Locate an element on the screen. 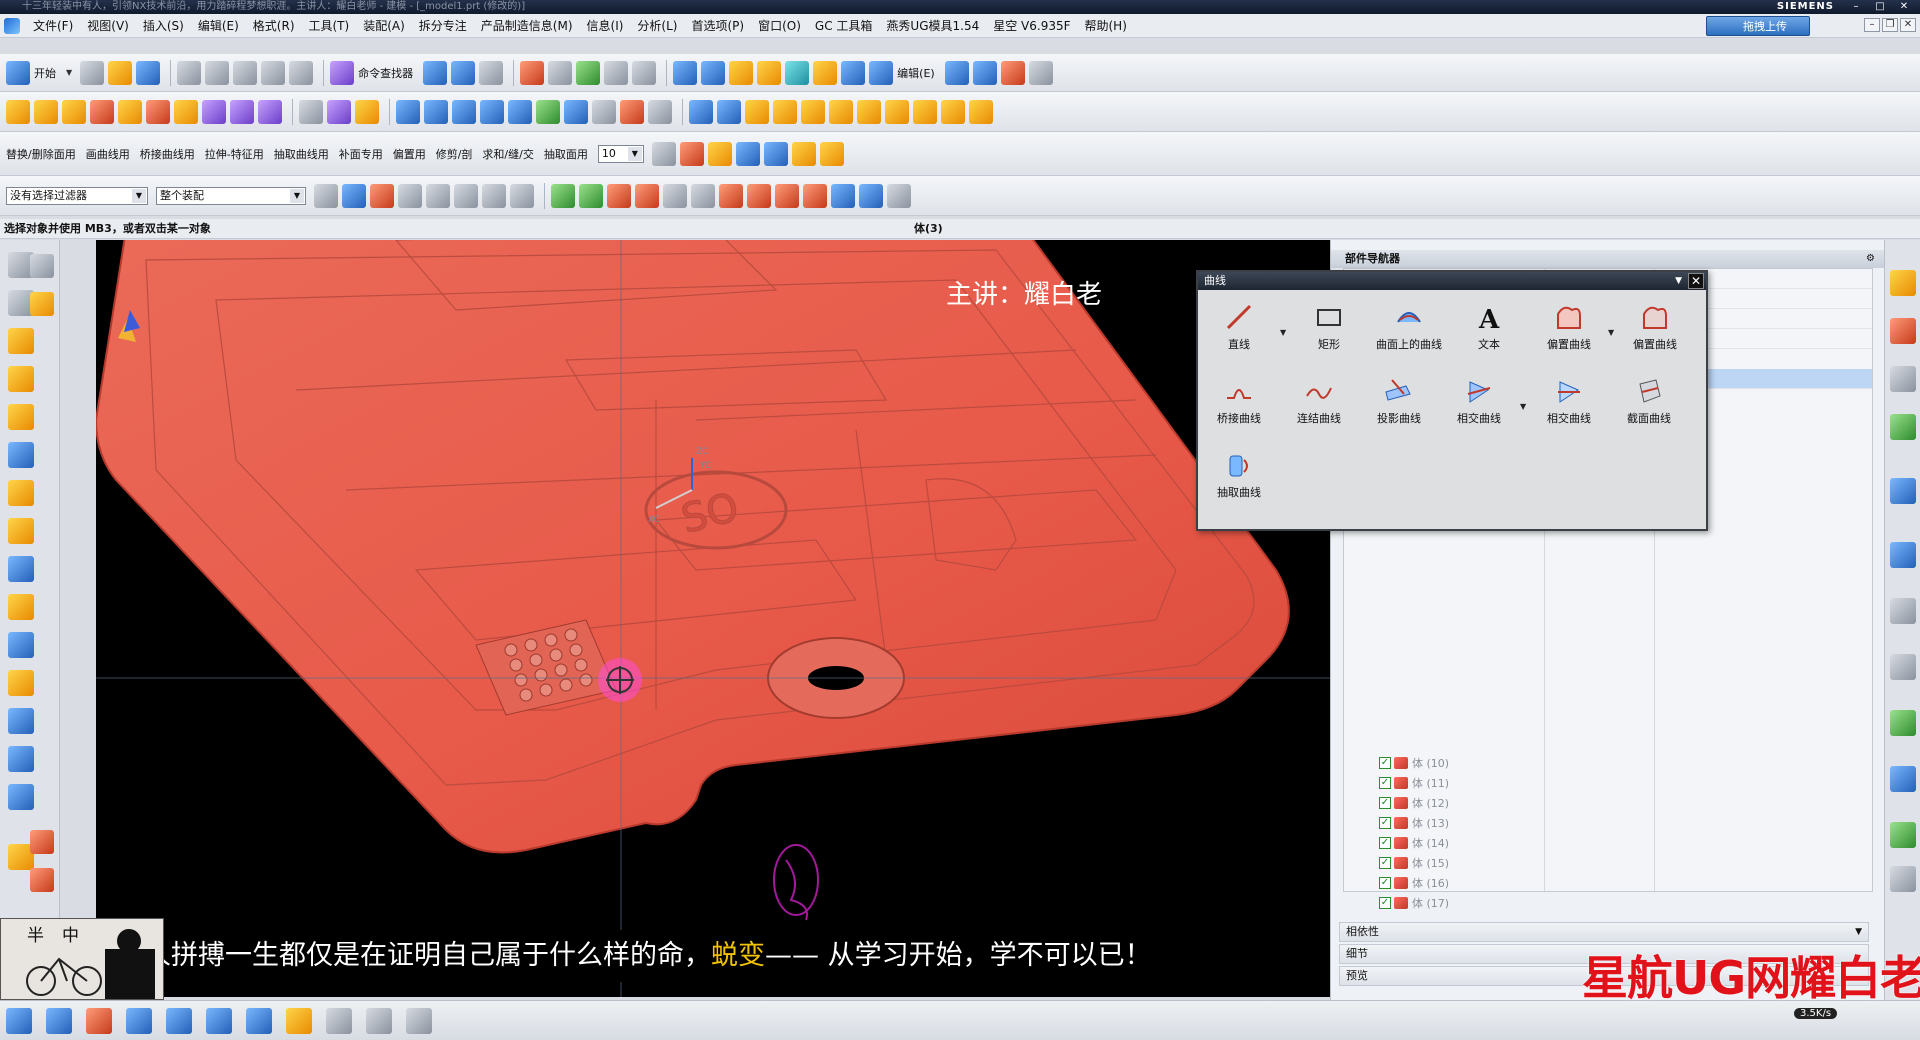  toolbar-label-extract-face: 抽取面用 is located at coordinates (566, 154).